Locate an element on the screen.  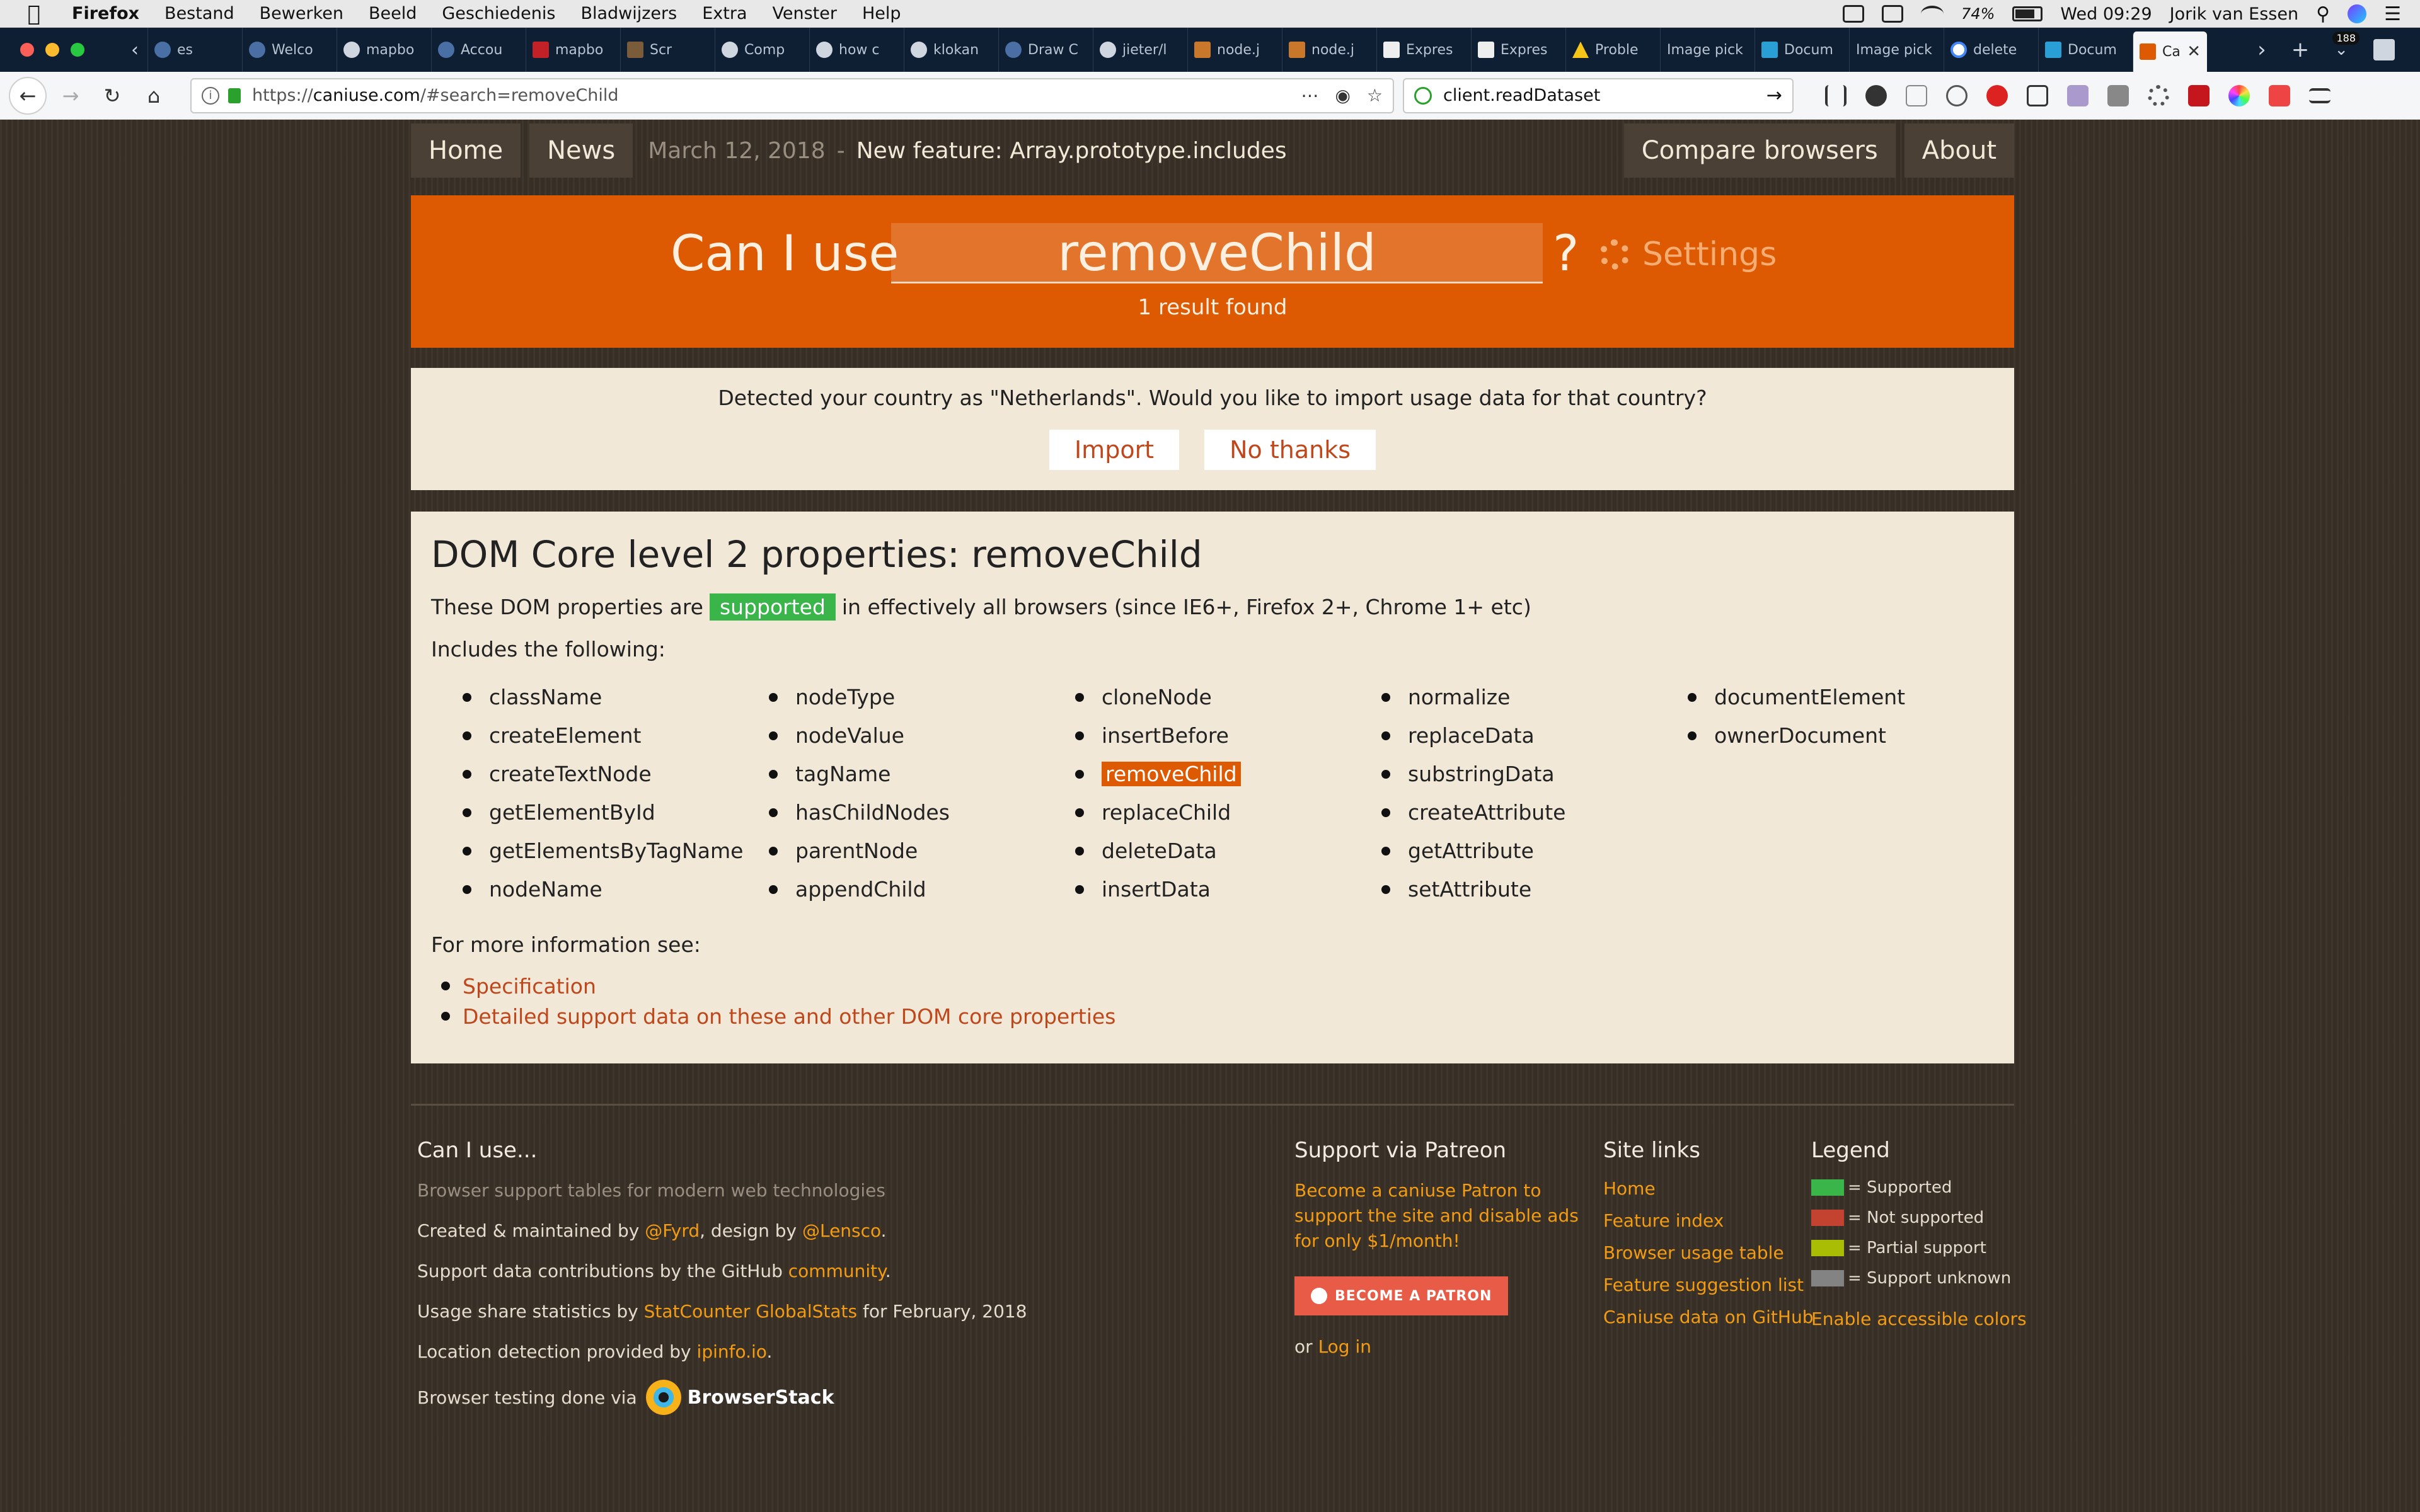
no-thanks-button: No thanks is located at coordinates (1290, 450).